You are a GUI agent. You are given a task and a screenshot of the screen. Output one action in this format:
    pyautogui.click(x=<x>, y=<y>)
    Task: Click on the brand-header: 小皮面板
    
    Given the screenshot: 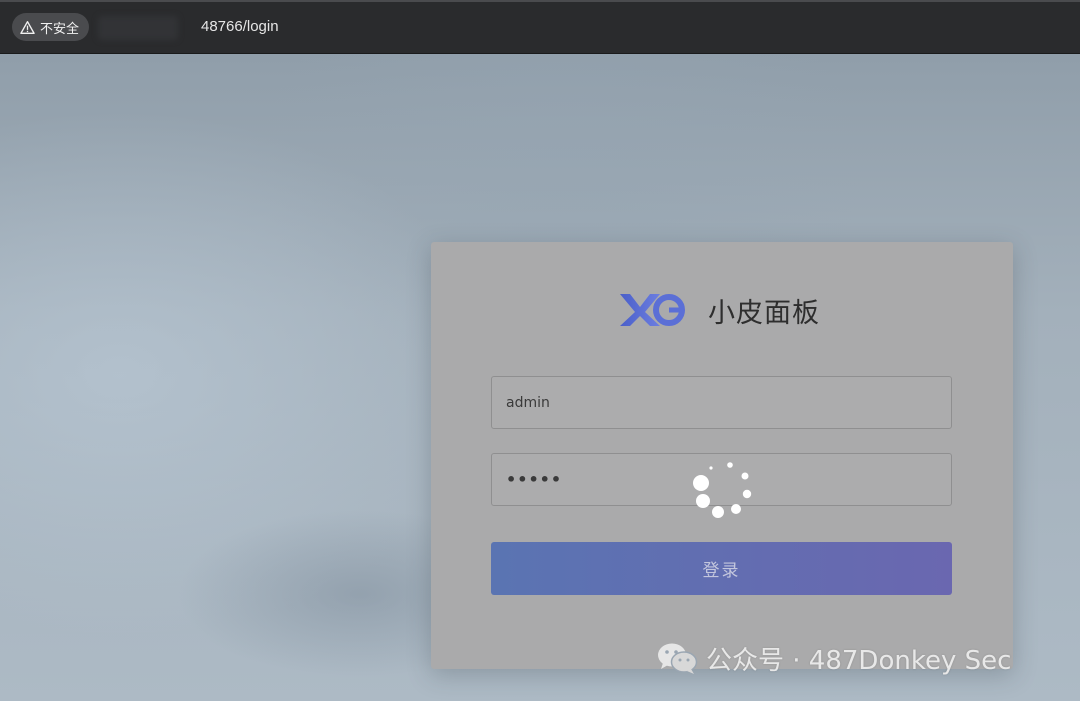 What is the action you would take?
    pyautogui.click(x=719, y=310)
    